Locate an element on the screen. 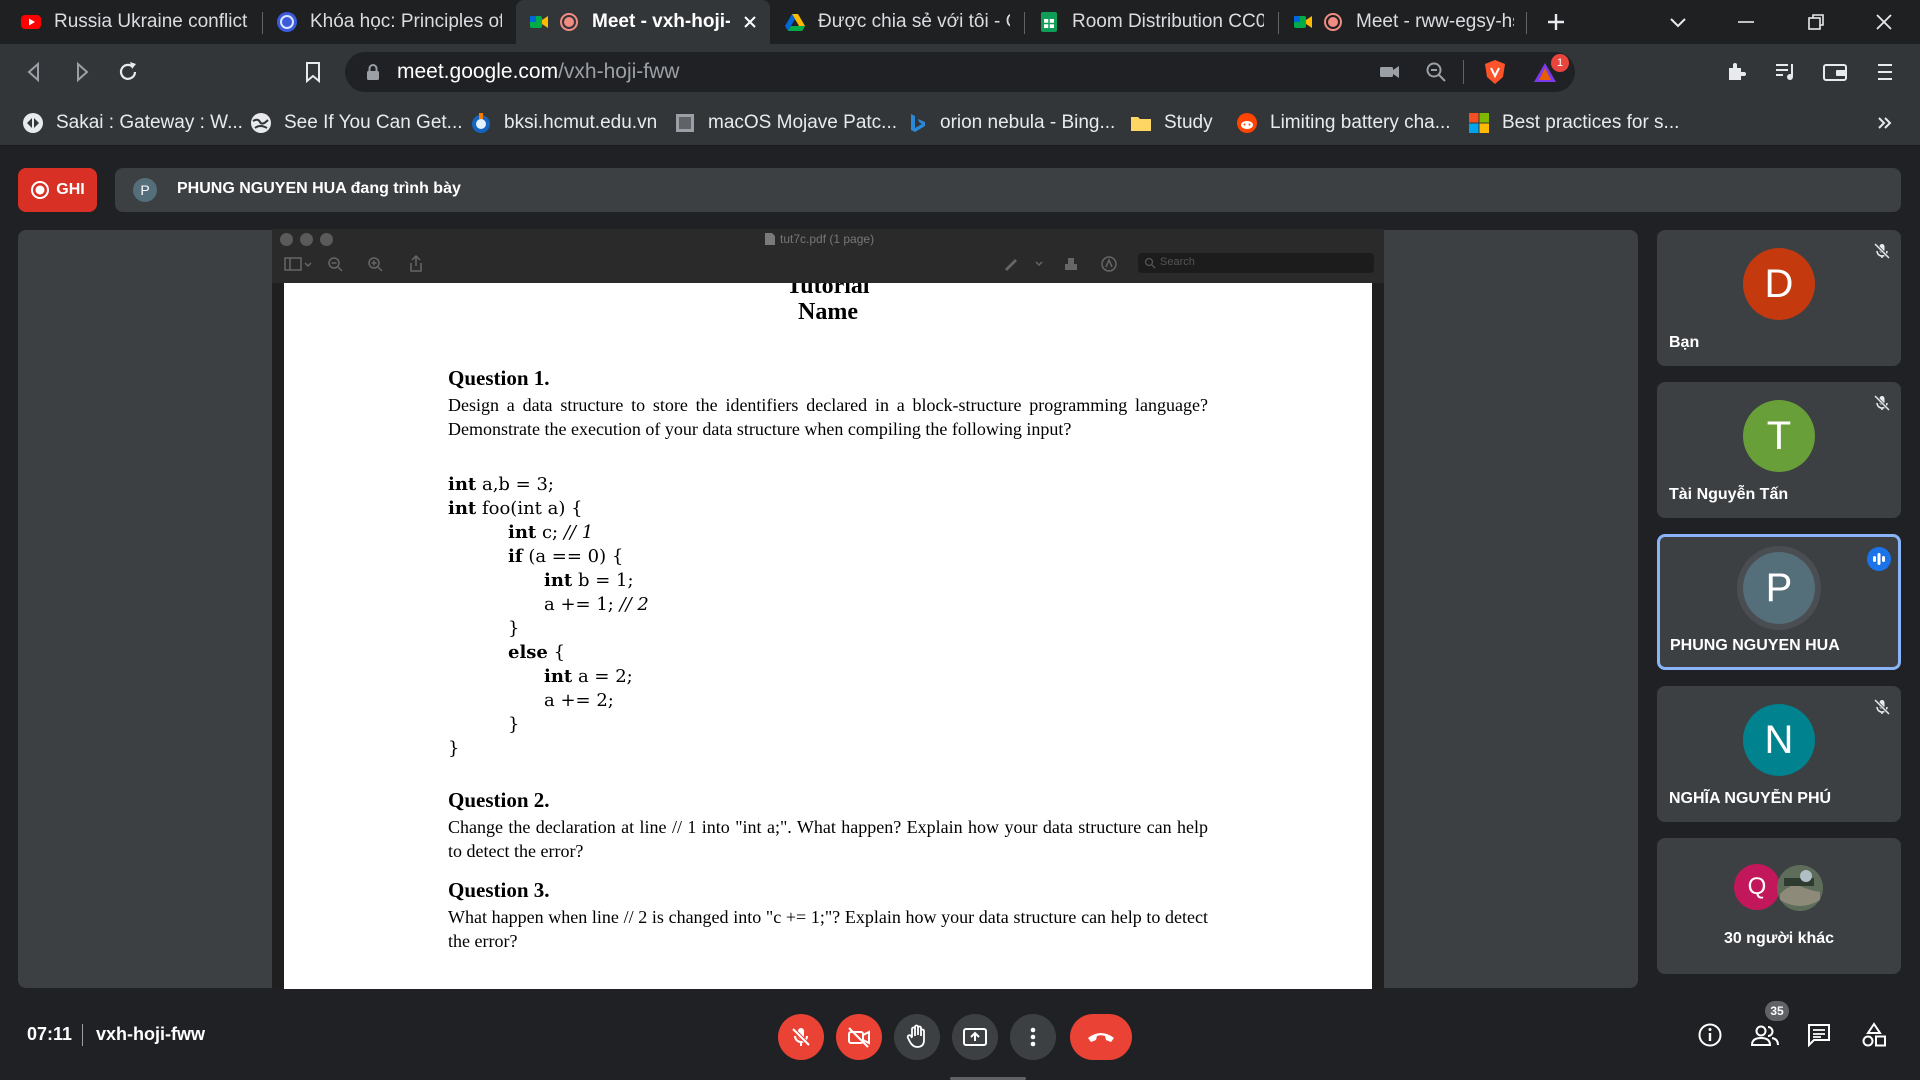 Image resolution: width=1920 pixels, height=1080 pixels. zoom-out-icon is located at coordinates (335, 264).